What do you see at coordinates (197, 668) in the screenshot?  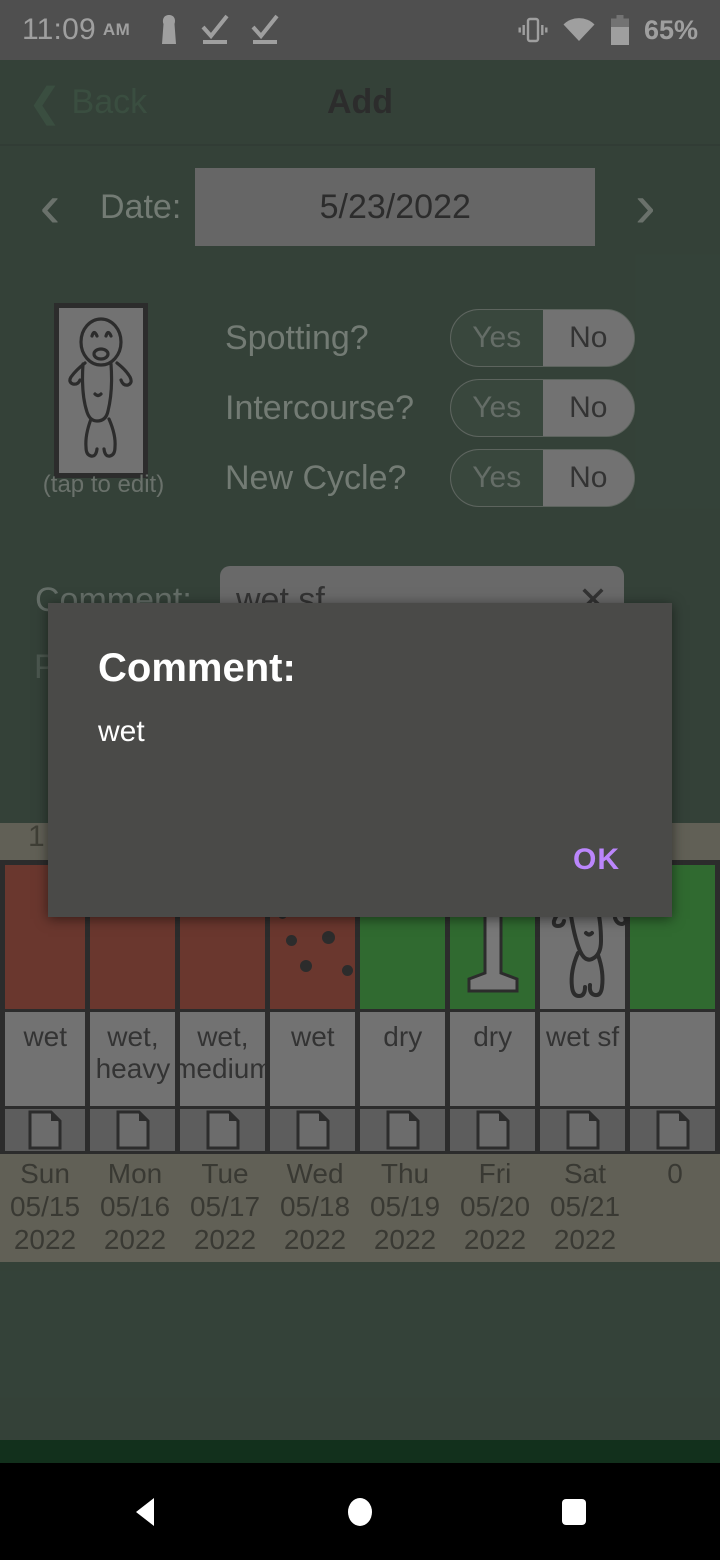 I see `dialog-title: Comment:` at bounding box center [197, 668].